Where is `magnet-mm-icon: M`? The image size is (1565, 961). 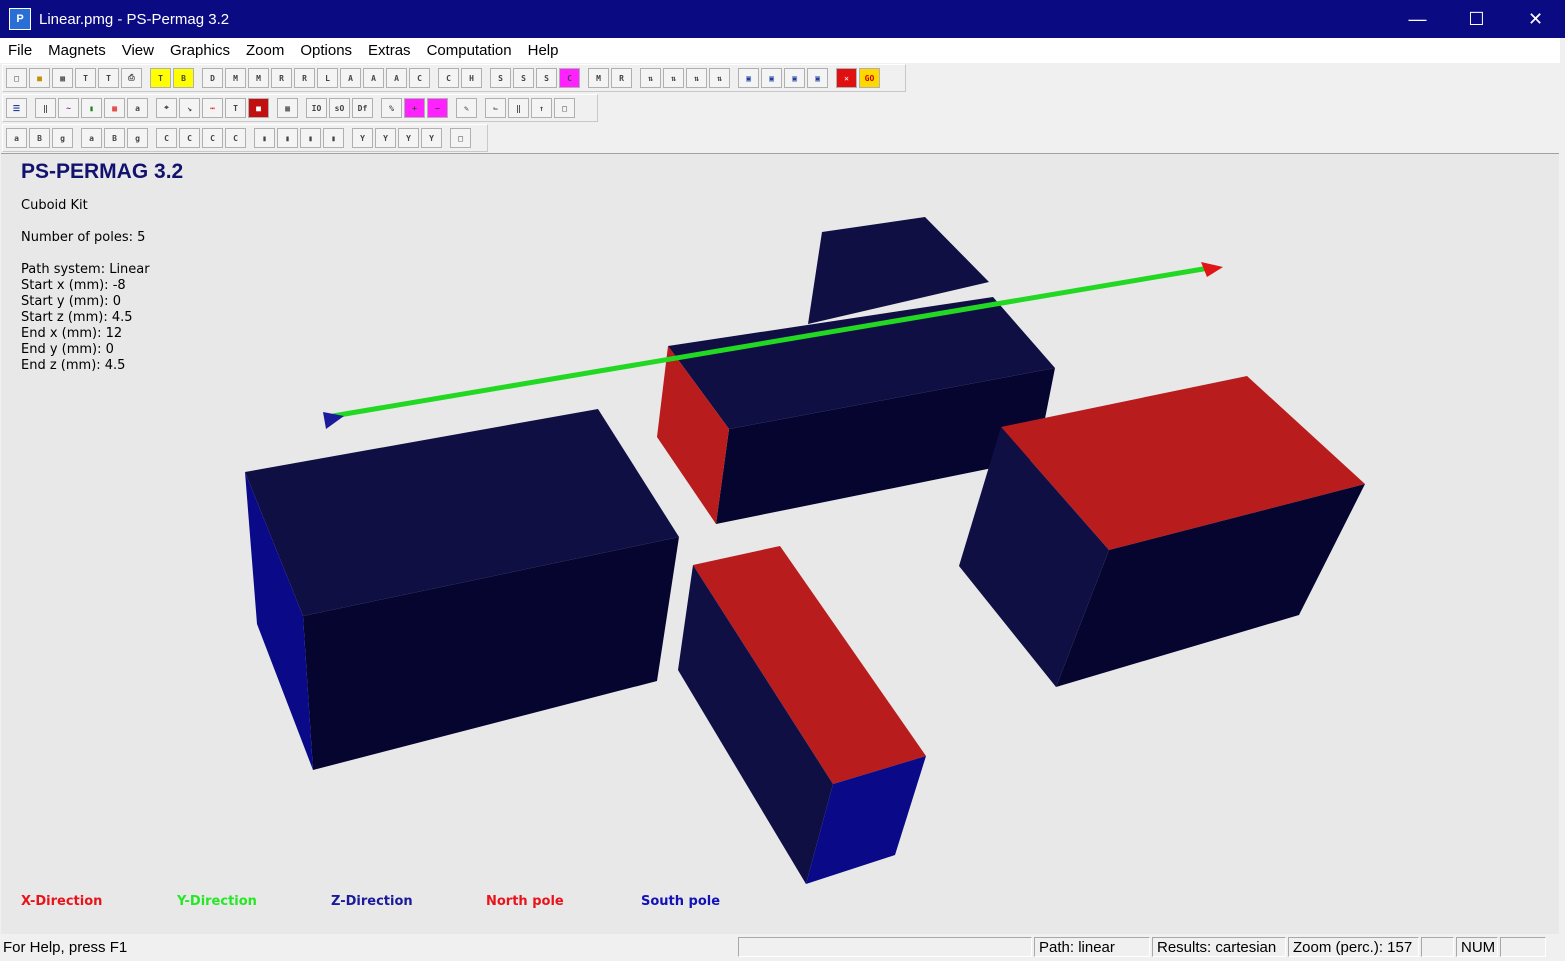 magnet-mm-icon: M is located at coordinates (598, 78).